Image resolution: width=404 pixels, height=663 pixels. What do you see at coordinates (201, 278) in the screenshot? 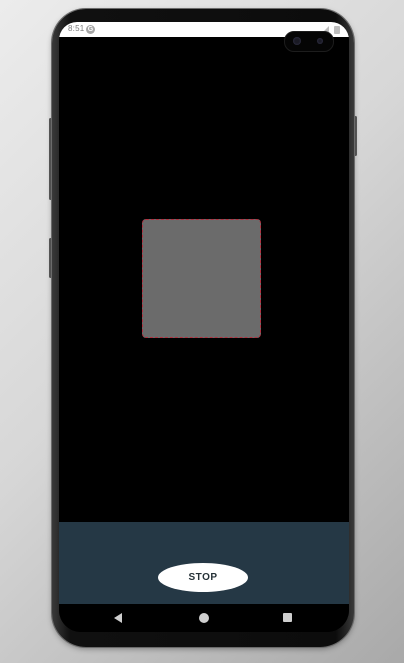
I see `animated-square` at bounding box center [201, 278].